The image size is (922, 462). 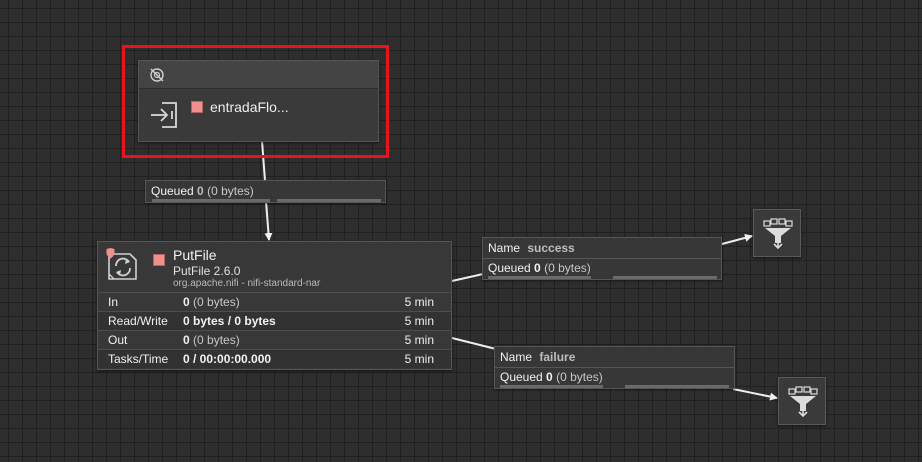 I want to click on connection-label-success: Name success Queued 0 (0 bytes), so click(x=602, y=258).